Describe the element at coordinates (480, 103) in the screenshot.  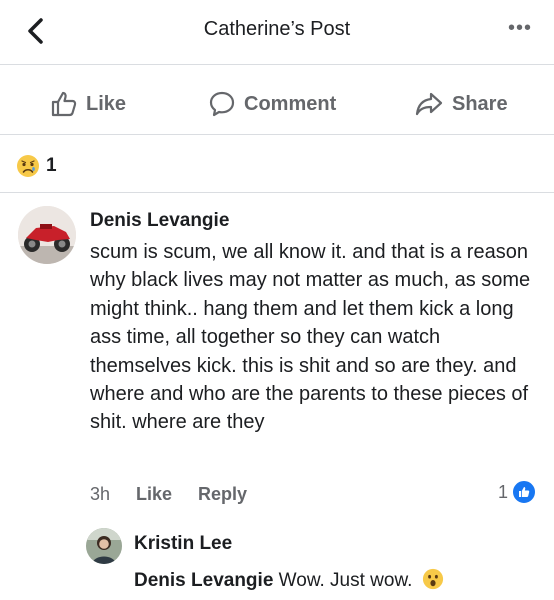
I see `share-button-label: Share` at that location.